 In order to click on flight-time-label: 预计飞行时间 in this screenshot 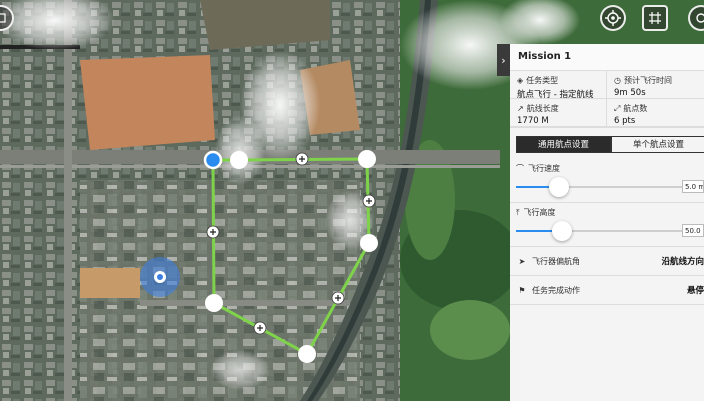, I will do `click(647, 80)`.